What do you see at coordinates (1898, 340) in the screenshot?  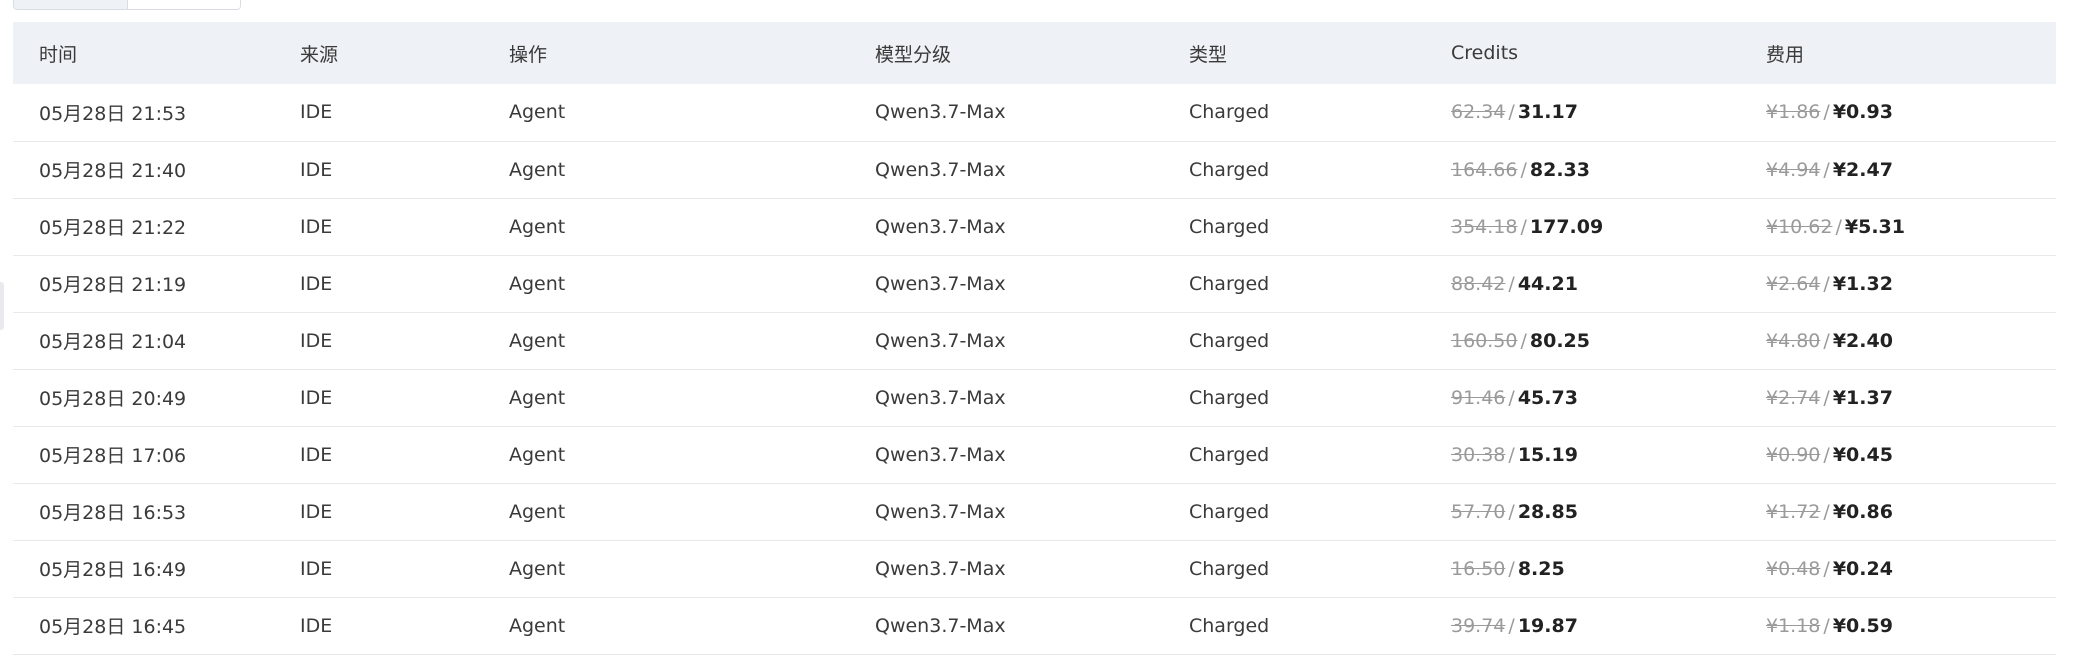 I see `cell-fee: ¥4.80/¥2.40` at bounding box center [1898, 340].